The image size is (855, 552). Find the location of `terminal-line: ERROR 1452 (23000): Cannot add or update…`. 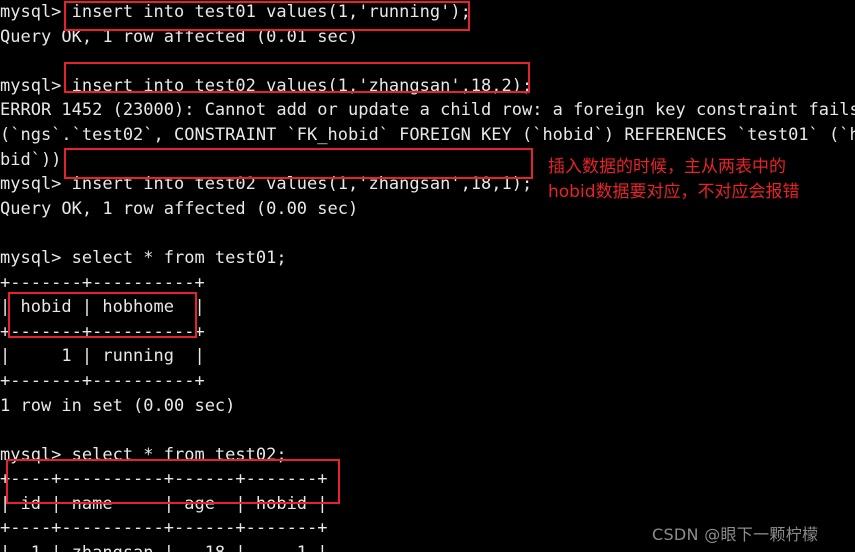

terminal-line: ERROR 1452 (23000): Cannot add or update… is located at coordinates (427, 110).